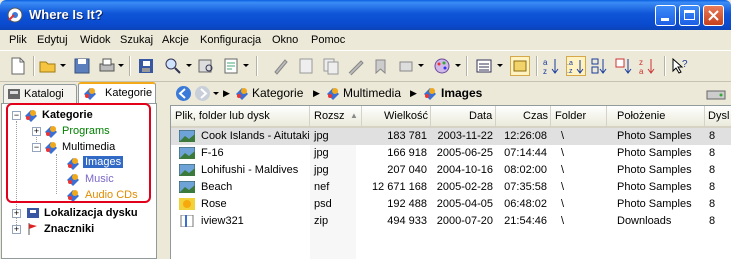 The width and height of the screenshot is (731, 259). I want to click on close-button, so click(713, 15).